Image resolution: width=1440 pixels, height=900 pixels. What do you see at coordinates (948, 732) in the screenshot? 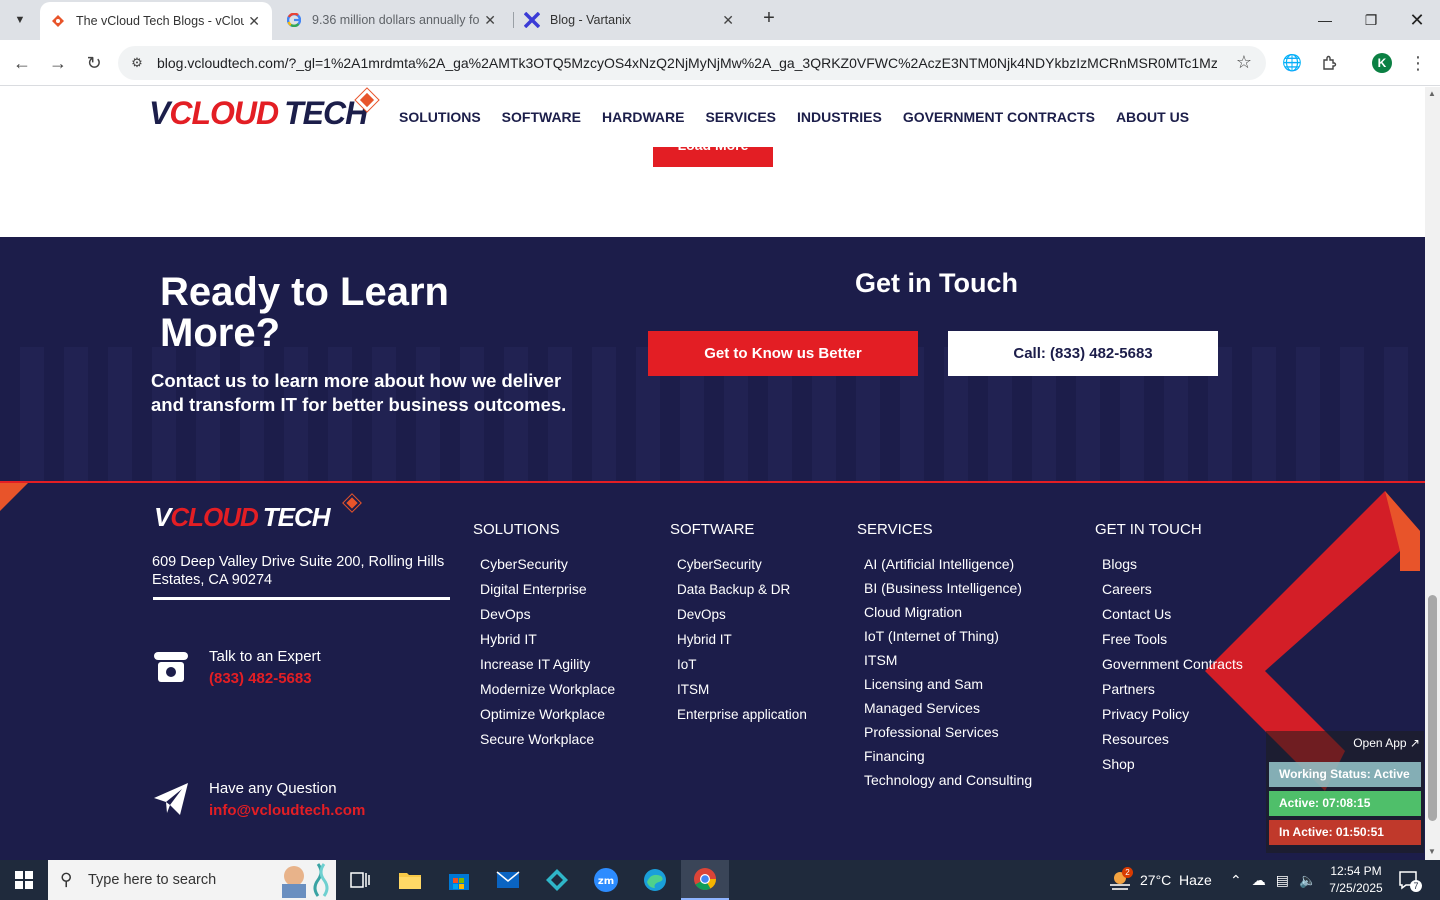
I see `footer-link: Professional Services` at bounding box center [948, 732].